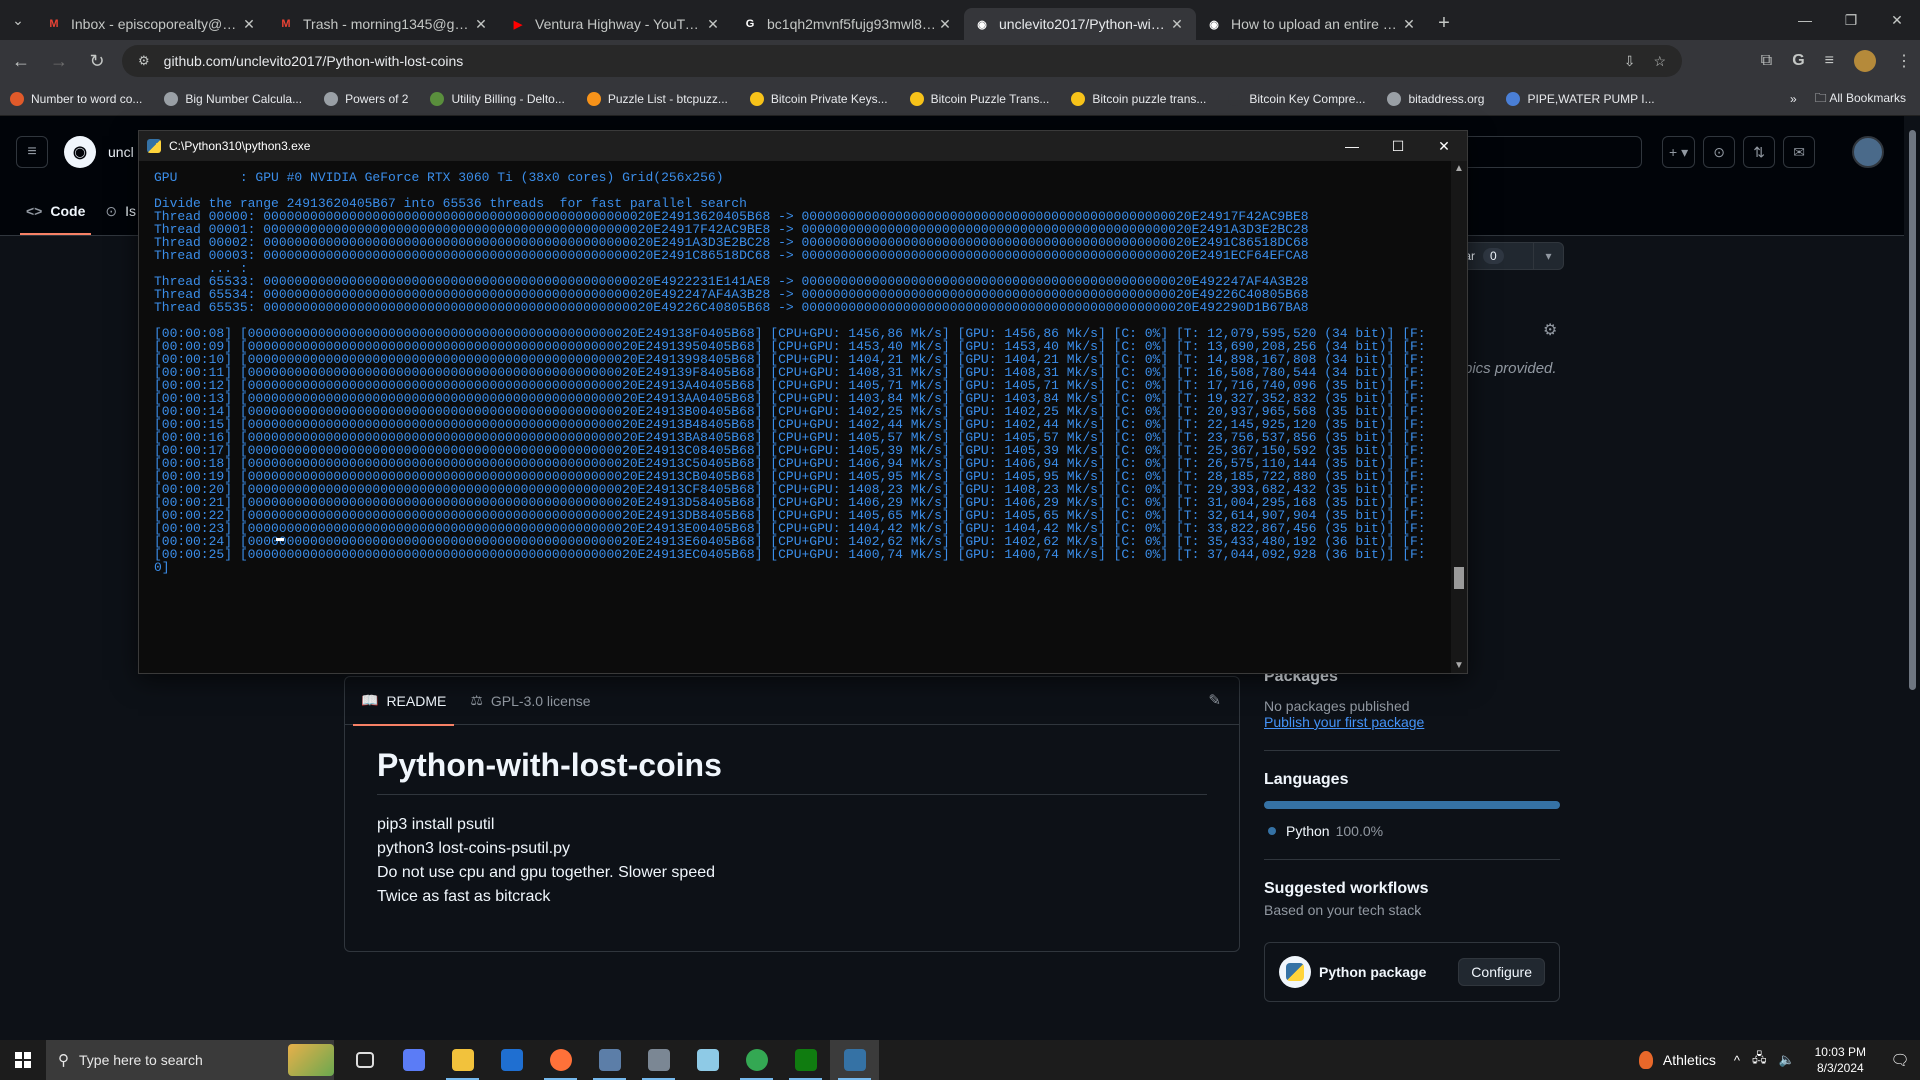  Describe the element at coordinates (1645, 1060) in the screenshot. I see `weather-icon` at that location.